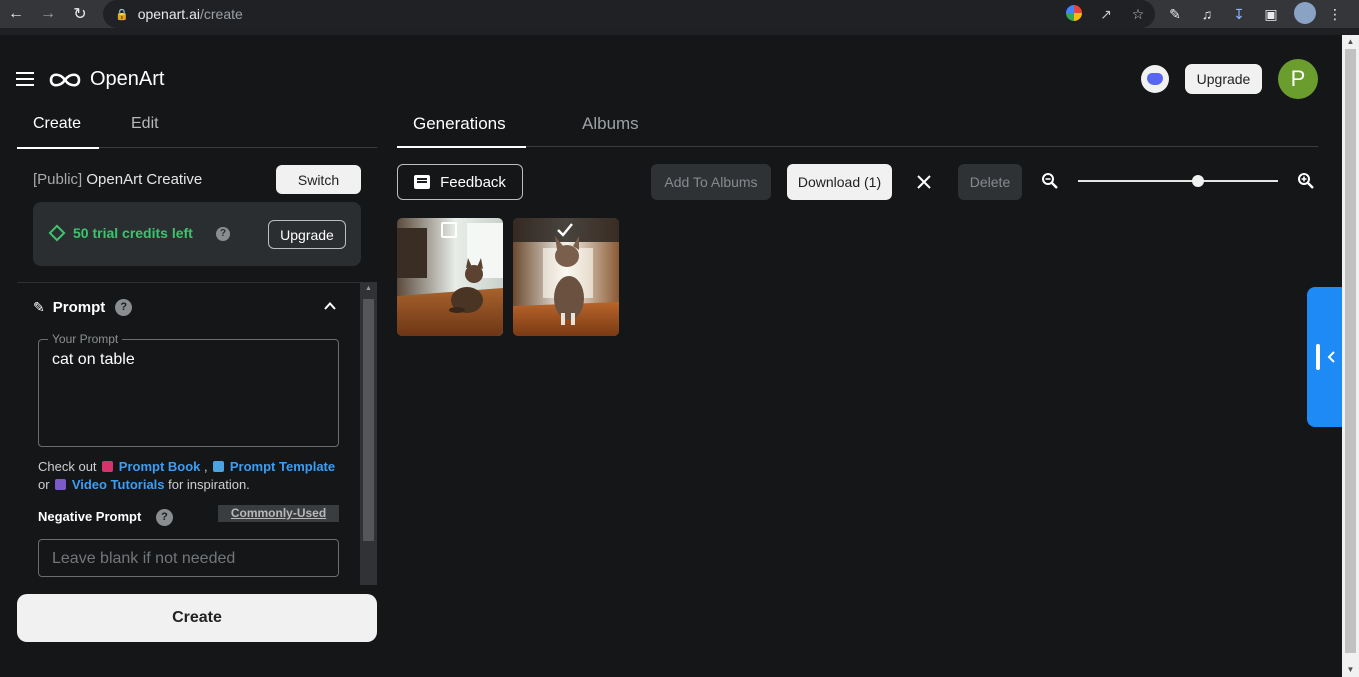 This screenshot has height=677, width=1359. Describe the element at coordinates (127, 79) in the screenshot. I see `brand-name: OpenArt` at that location.